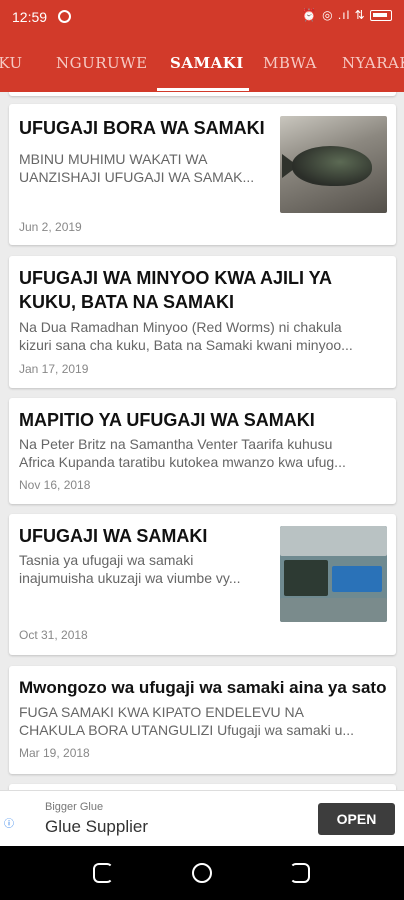 The height and width of the screenshot is (900, 404). Describe the element at coordinates (74, 807) in the screenshot. I see `ad-subtitle: Bigger Glue` at that location.